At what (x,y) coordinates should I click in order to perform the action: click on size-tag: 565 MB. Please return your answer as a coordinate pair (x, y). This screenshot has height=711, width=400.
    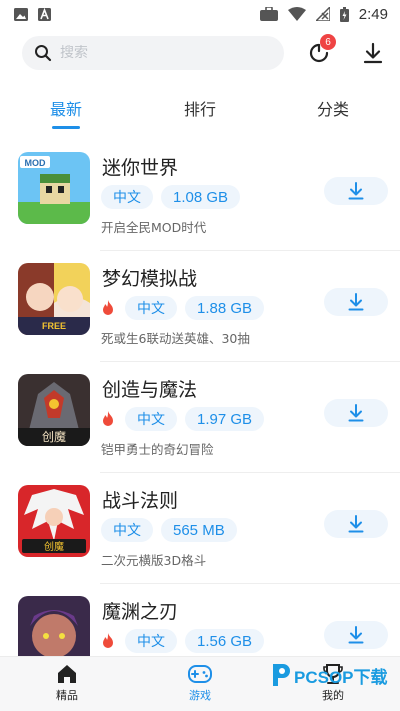
    Looking at the image, I should click on (199, 530).